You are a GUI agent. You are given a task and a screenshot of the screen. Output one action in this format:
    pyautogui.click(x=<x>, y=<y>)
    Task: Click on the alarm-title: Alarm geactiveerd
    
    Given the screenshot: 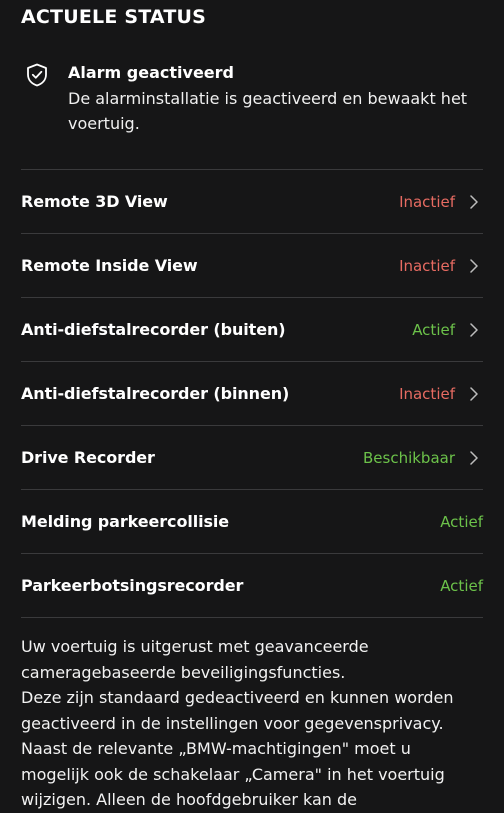 What is the action you would take?
    pyautogui.click(x=151, y=72)
    